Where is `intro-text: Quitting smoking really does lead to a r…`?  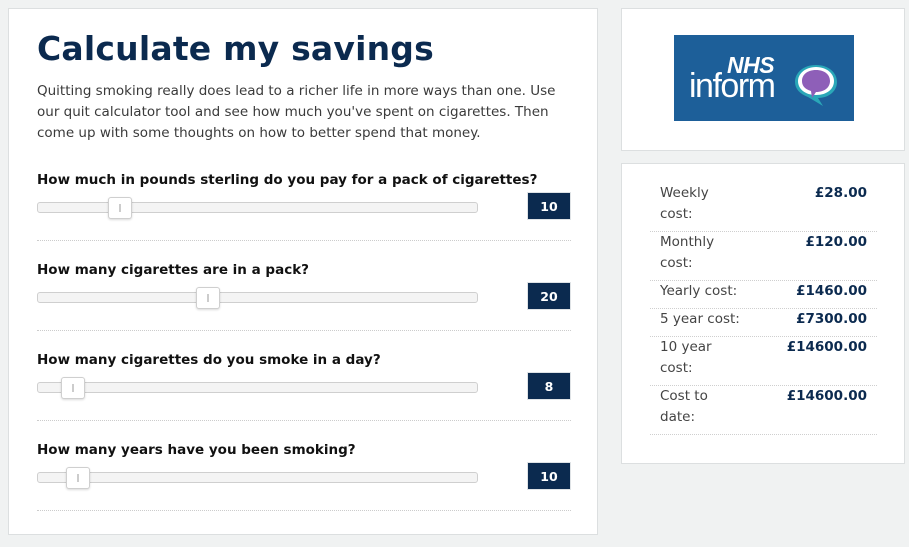 intro-text: Quitting smoking really does lead to a r… is located at coordinates (296, 112).